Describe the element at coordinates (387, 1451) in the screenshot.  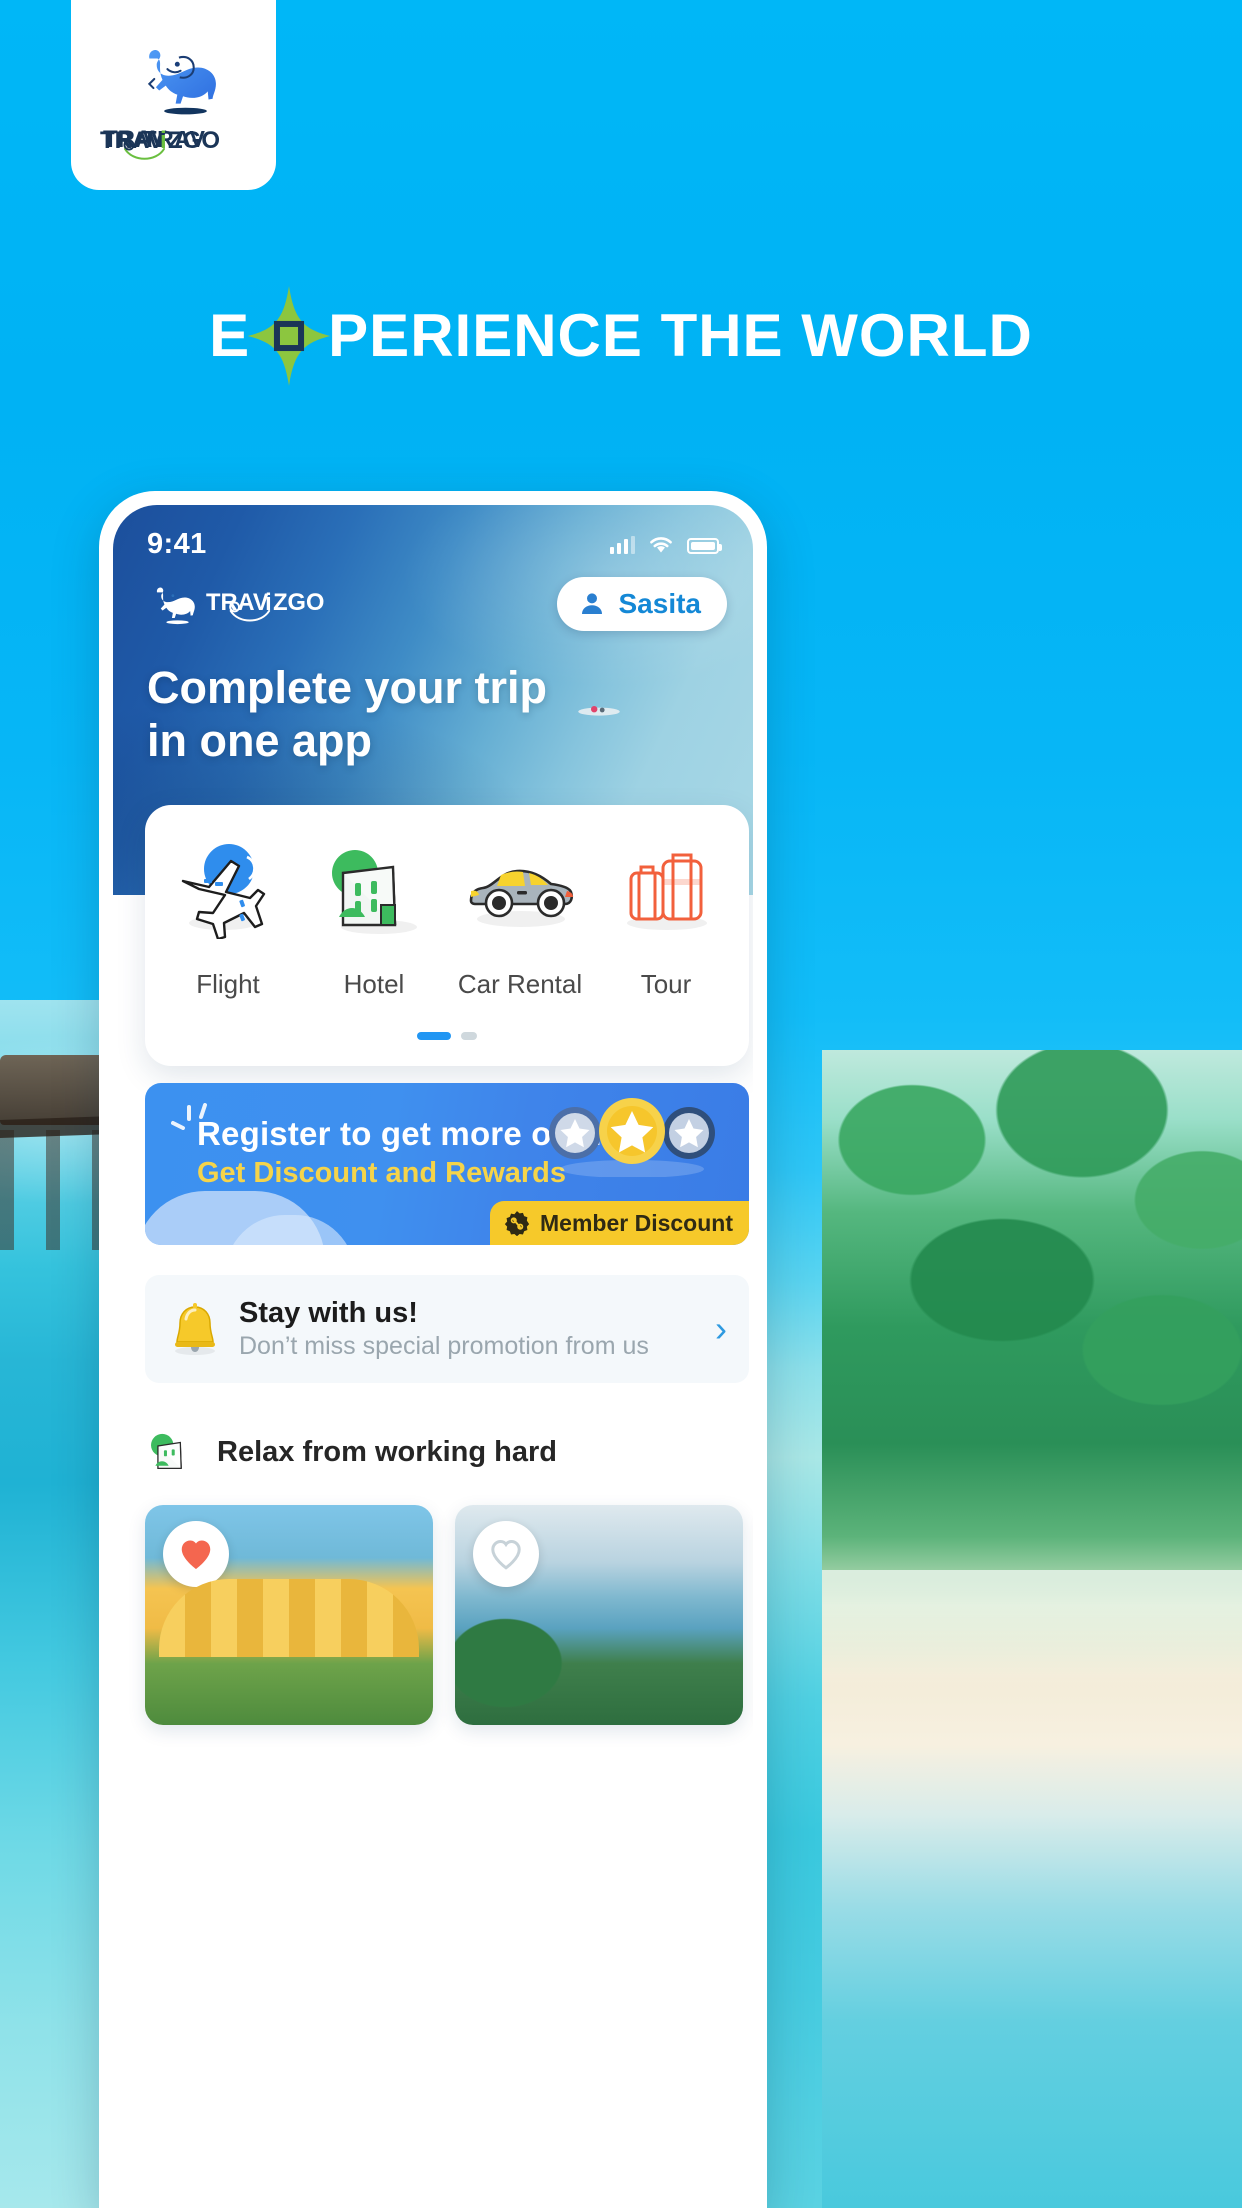
I see `relax-section-title: Relax from working hard` at that location.